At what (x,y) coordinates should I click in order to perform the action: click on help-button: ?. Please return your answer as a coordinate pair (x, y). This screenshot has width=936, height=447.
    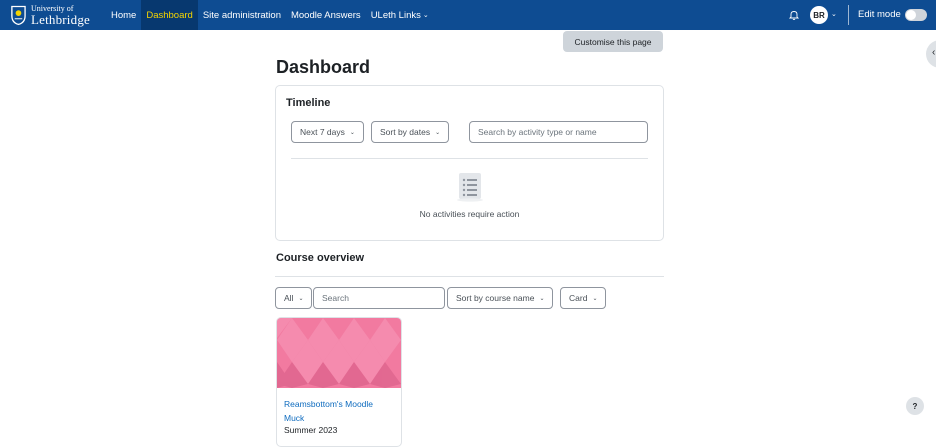
    Looking at the image, I should click on (915, 406).